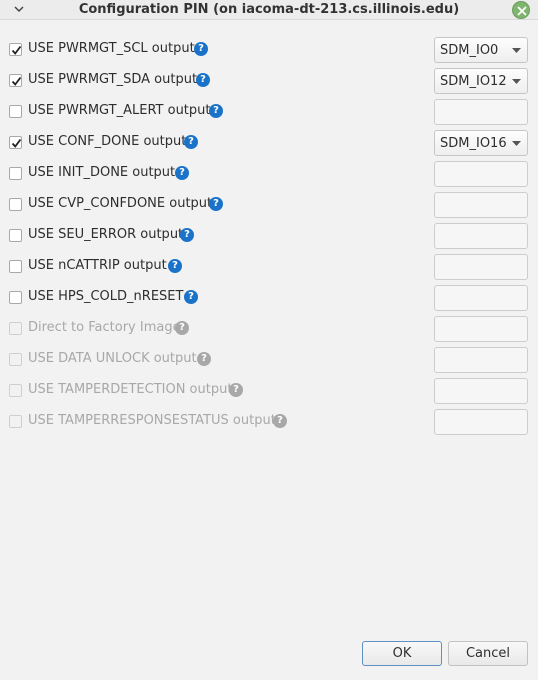 The image size is (538, 680). Describe the element at coordinates (97, 265) in the screenshot. I see `option-label: USE nCATTRIP output` at that location.